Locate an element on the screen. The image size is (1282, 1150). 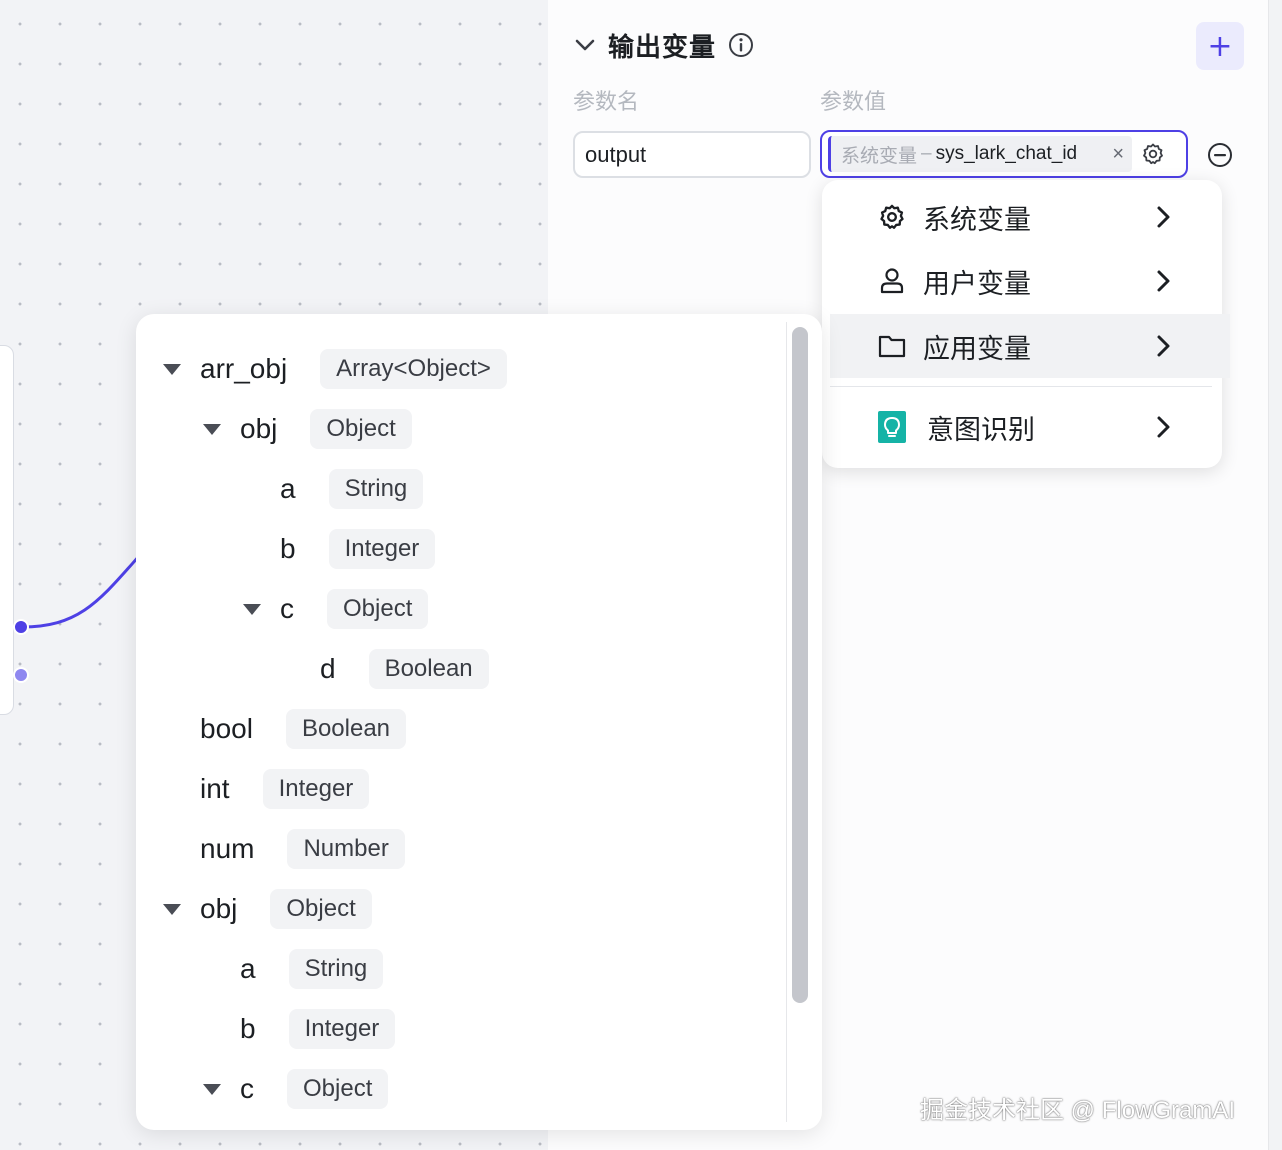
flow-node is located at coordinates (7, 530).